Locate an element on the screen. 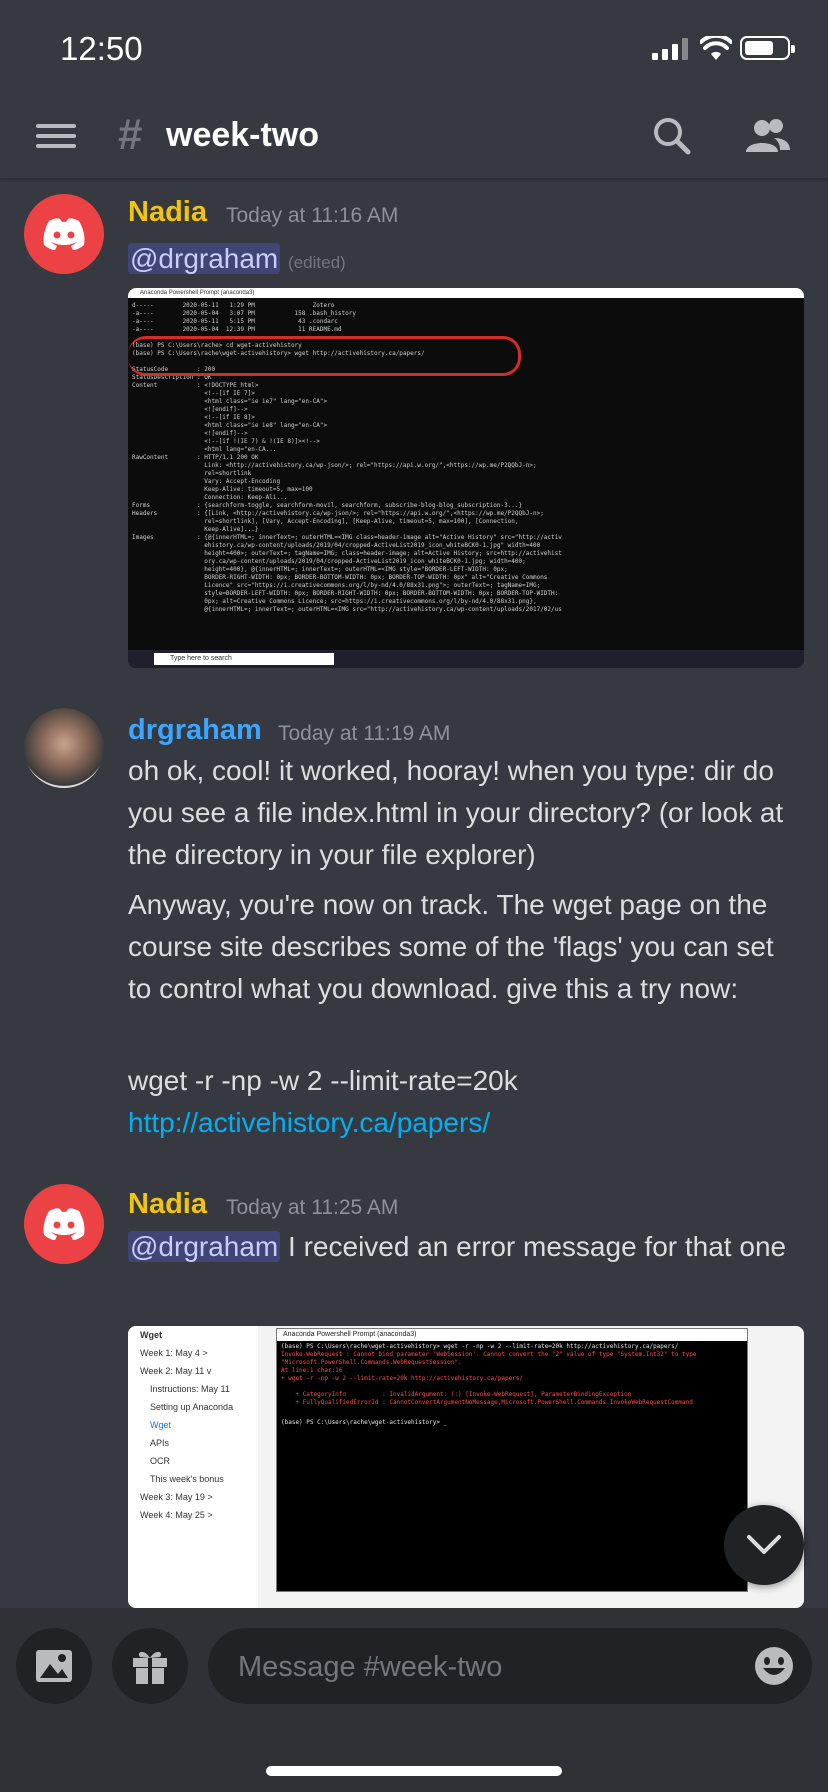 The width and height of the screenshot is (828, 1792). sidebar-item: Instructions: May 11 is located at coordinates (190, 1389).